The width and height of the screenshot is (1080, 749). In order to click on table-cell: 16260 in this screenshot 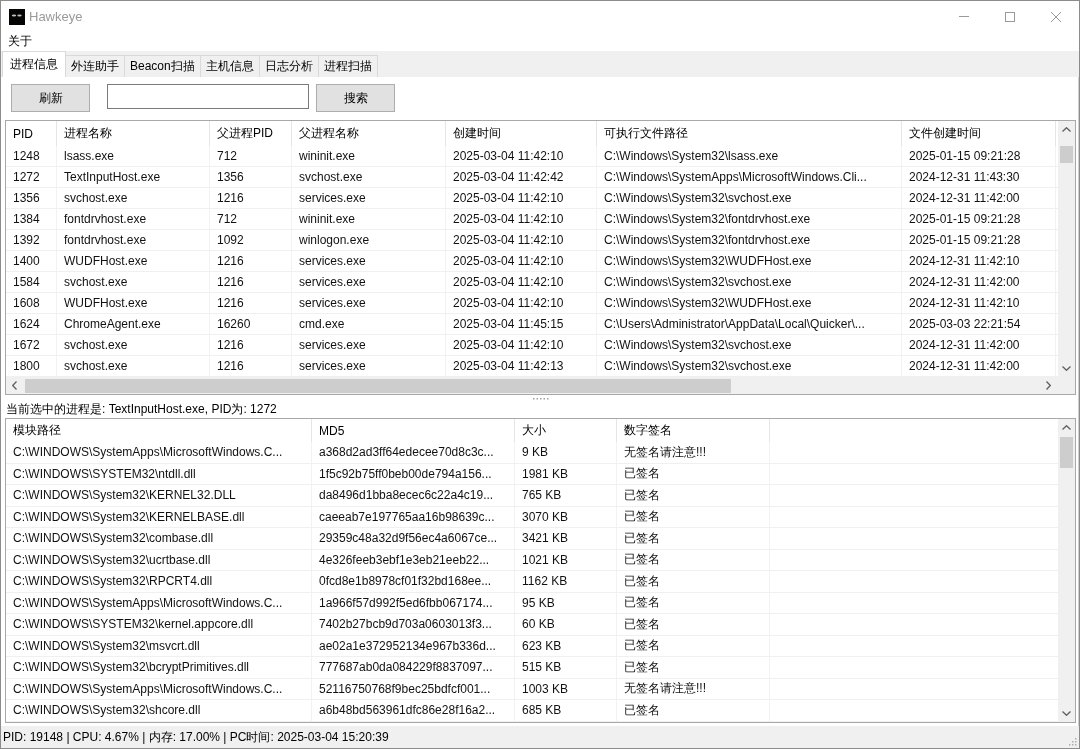, I will do `click(251, 324)`.